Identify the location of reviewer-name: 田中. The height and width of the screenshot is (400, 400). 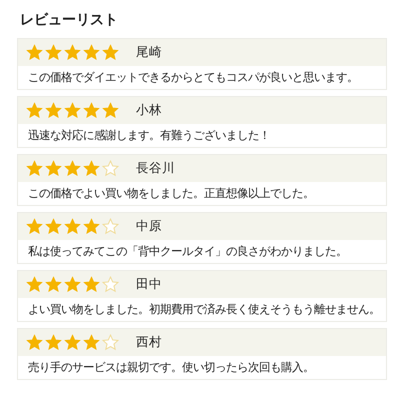
(149, 284).